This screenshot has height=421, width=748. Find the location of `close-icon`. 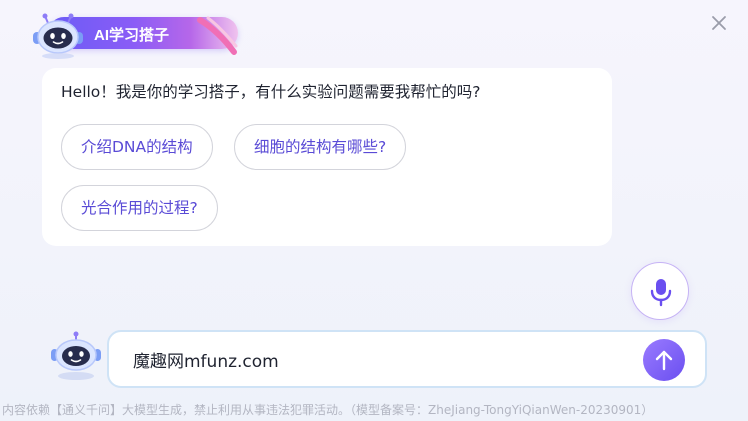

close-icon is located at coordinates (719, 23).